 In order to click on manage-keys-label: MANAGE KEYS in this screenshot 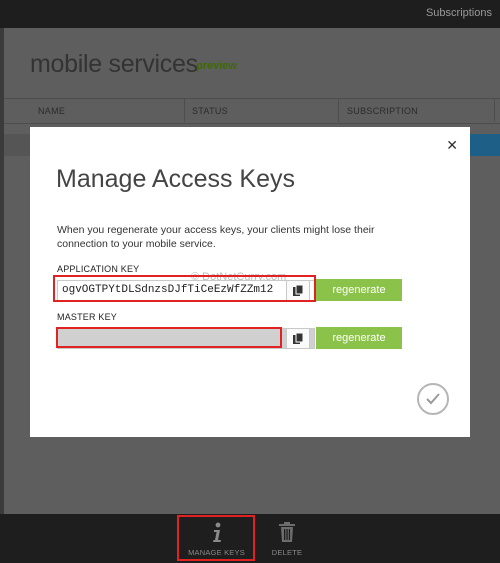, I will do `click(216, 552)`.